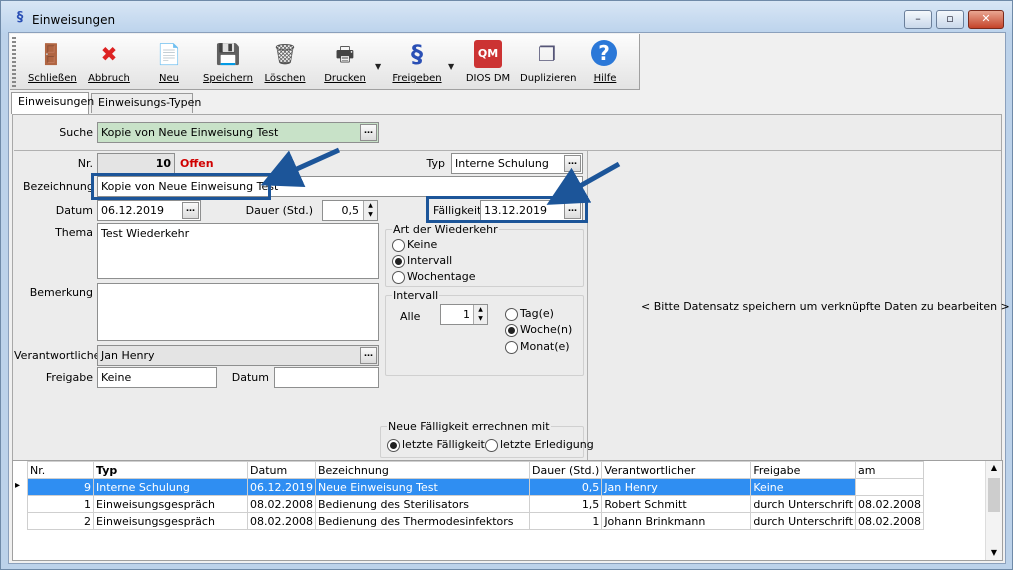 Image resolution: width=1013 pixels, height=570 pixels. What do you see at coordinates (547, 54) in the screenshot?
I see `duplicate-icon: ❐` at bounding box center [547, 54].